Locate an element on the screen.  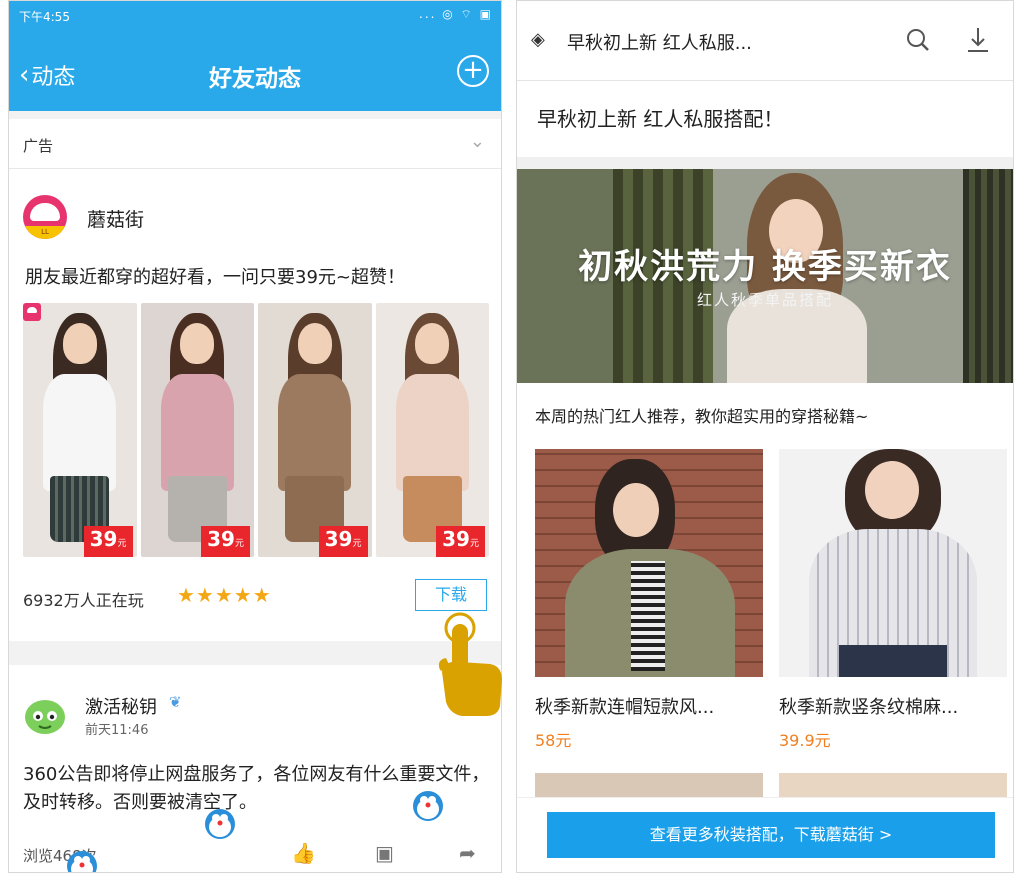
title-bar: ‹ 动态 好友动态 + is located at coordinates (255, 70).